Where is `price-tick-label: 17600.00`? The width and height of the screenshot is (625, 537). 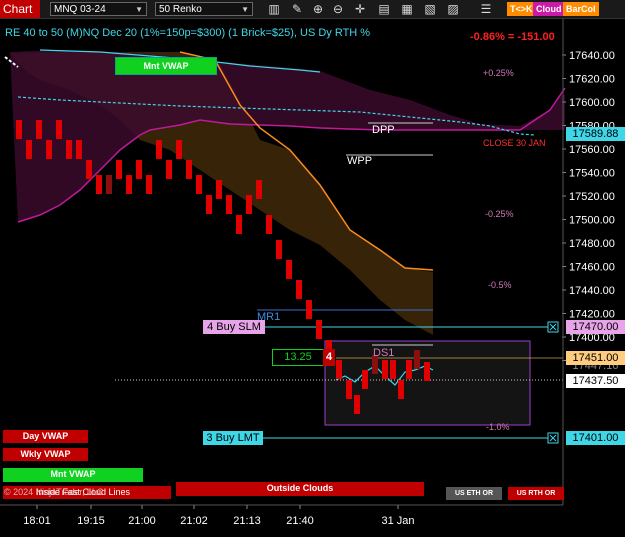 price-tick-label: 17600.00 is located at coordinates (592, 103).